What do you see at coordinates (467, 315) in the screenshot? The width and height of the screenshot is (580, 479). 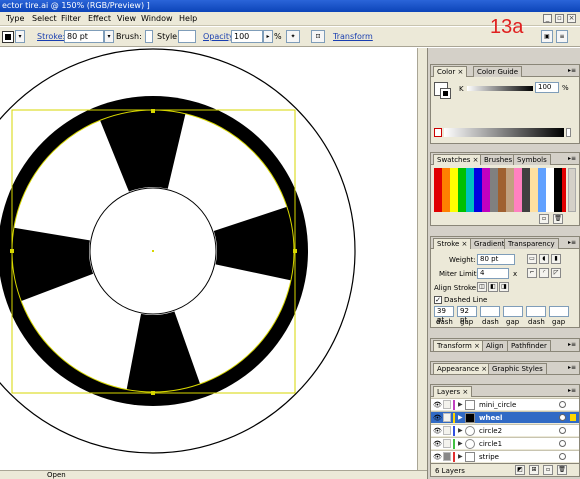 I see `gap-field-1: 92 pt` at bounding box center [467, 315].